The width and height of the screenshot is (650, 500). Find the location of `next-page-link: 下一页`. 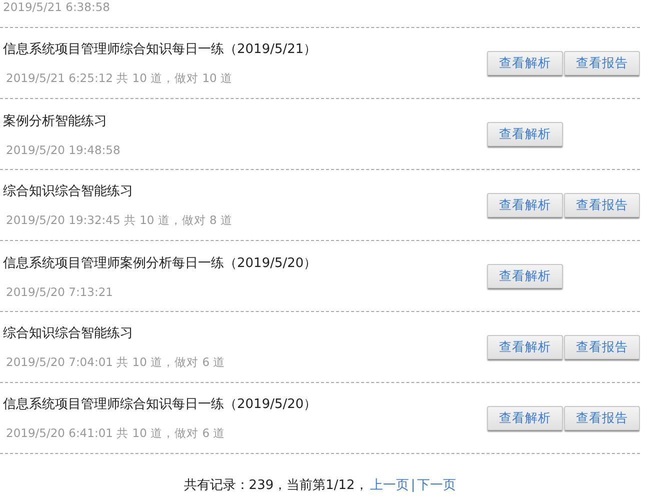

next-page-link: 下一页 is located at coordinates (436, 485).